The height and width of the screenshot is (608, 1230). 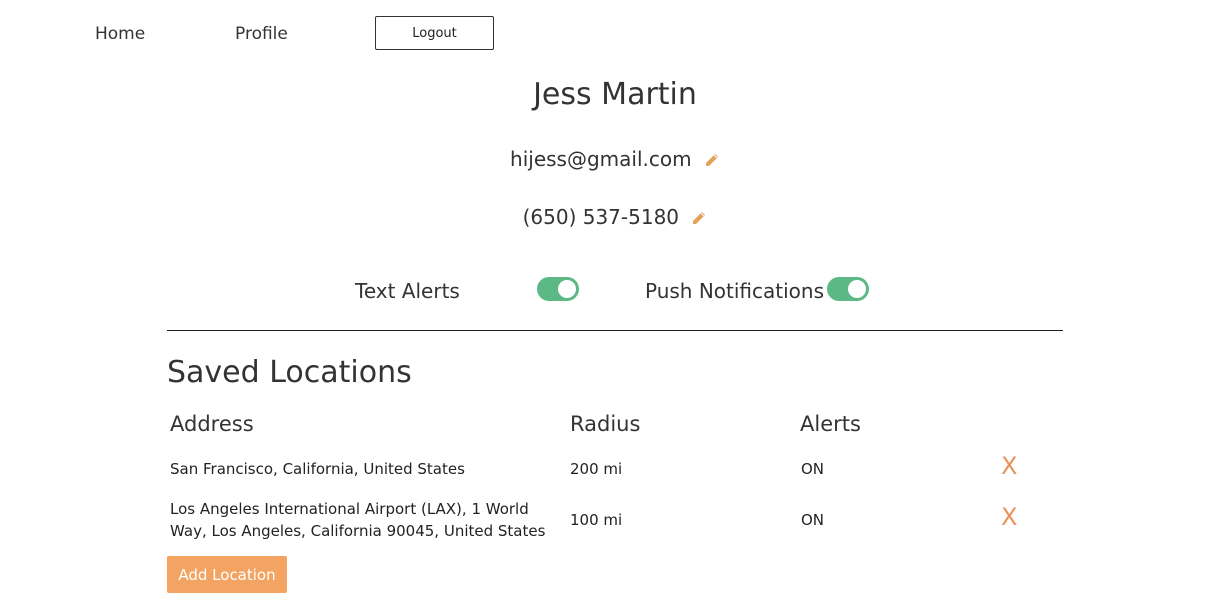 What do you see at coordinates (712, 161) in the screenshot?
I see `edit-email-pencil-icon` at bounding box center [712, 161].